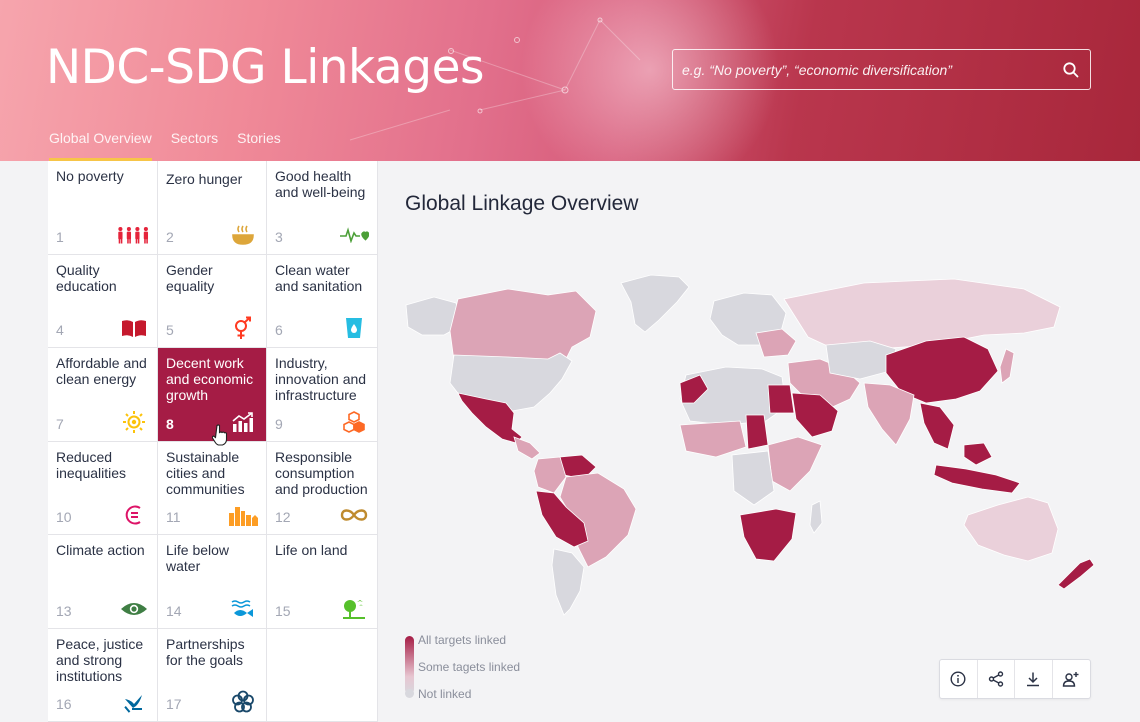 This screenshot has width=1140, height=722. I want to click on goal-tile-11: Sustainable cities and communities 11, so click(212, 488).